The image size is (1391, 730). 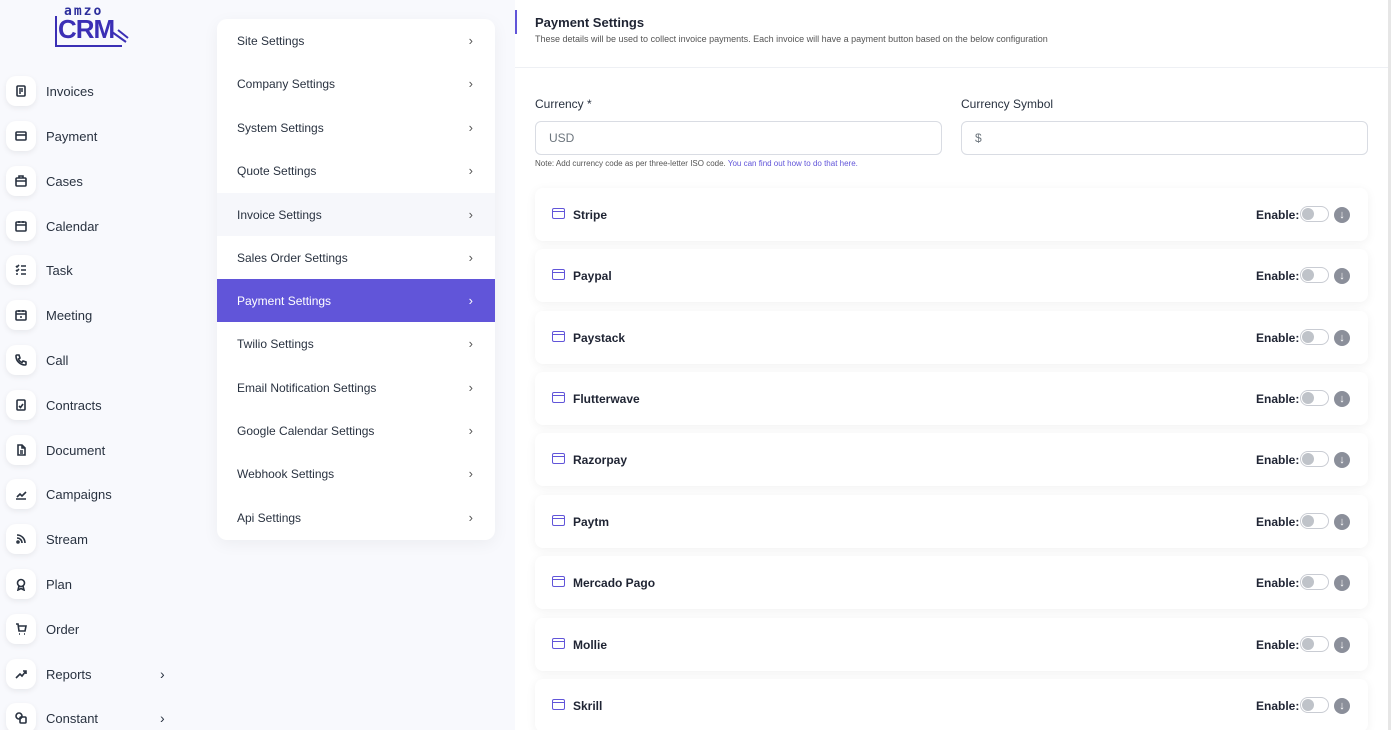 What do you see at coordinates (1164, 138) in the screenshot?
I see `currency-symbol-input: $` at bounding box center [1164, 138].